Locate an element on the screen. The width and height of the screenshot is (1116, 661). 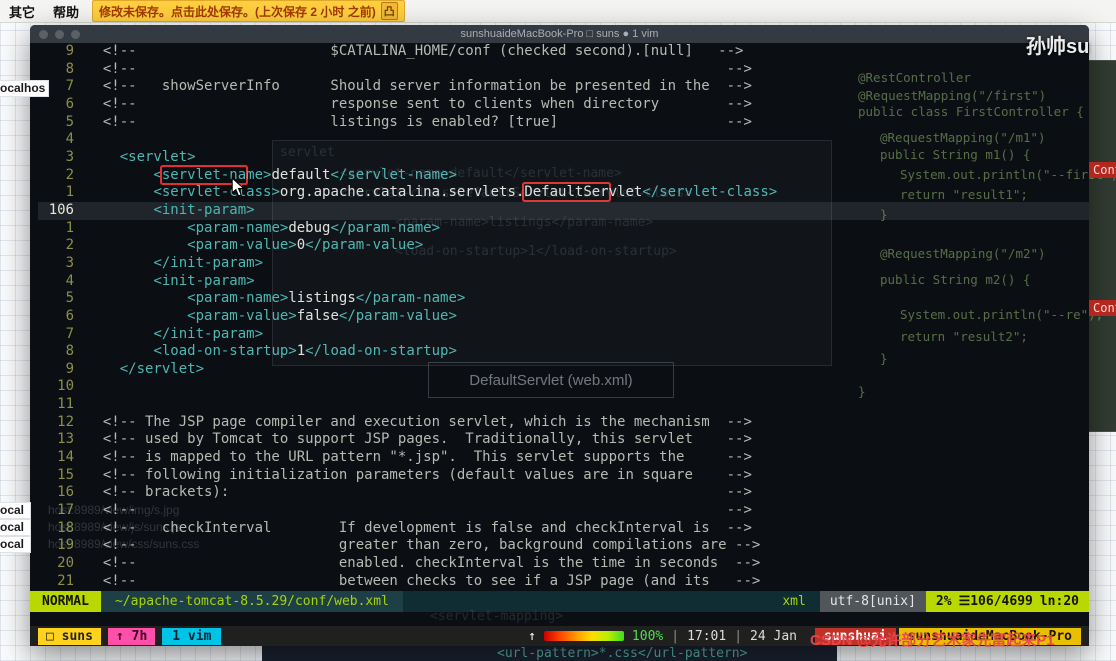
code-line: 4 <init-param> is located at coordinates (563, 282).